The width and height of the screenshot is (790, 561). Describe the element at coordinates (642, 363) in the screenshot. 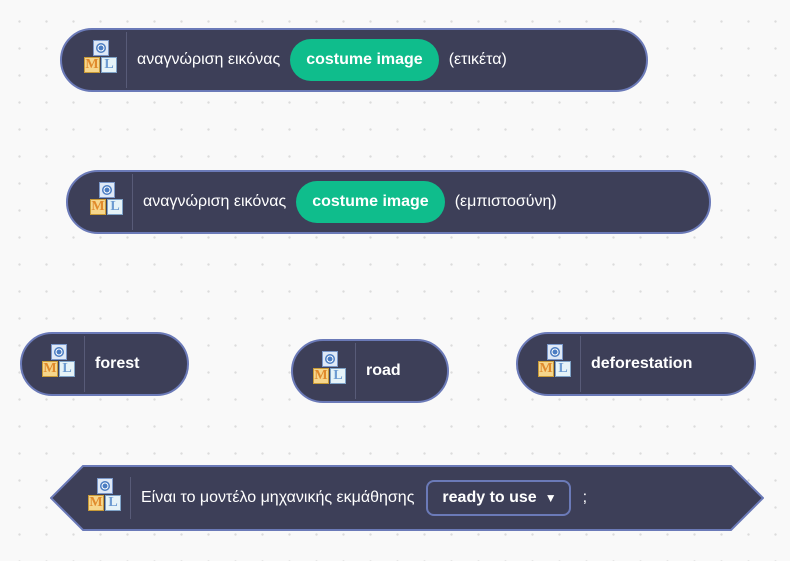

I see `label-text: deforestation` at that location.